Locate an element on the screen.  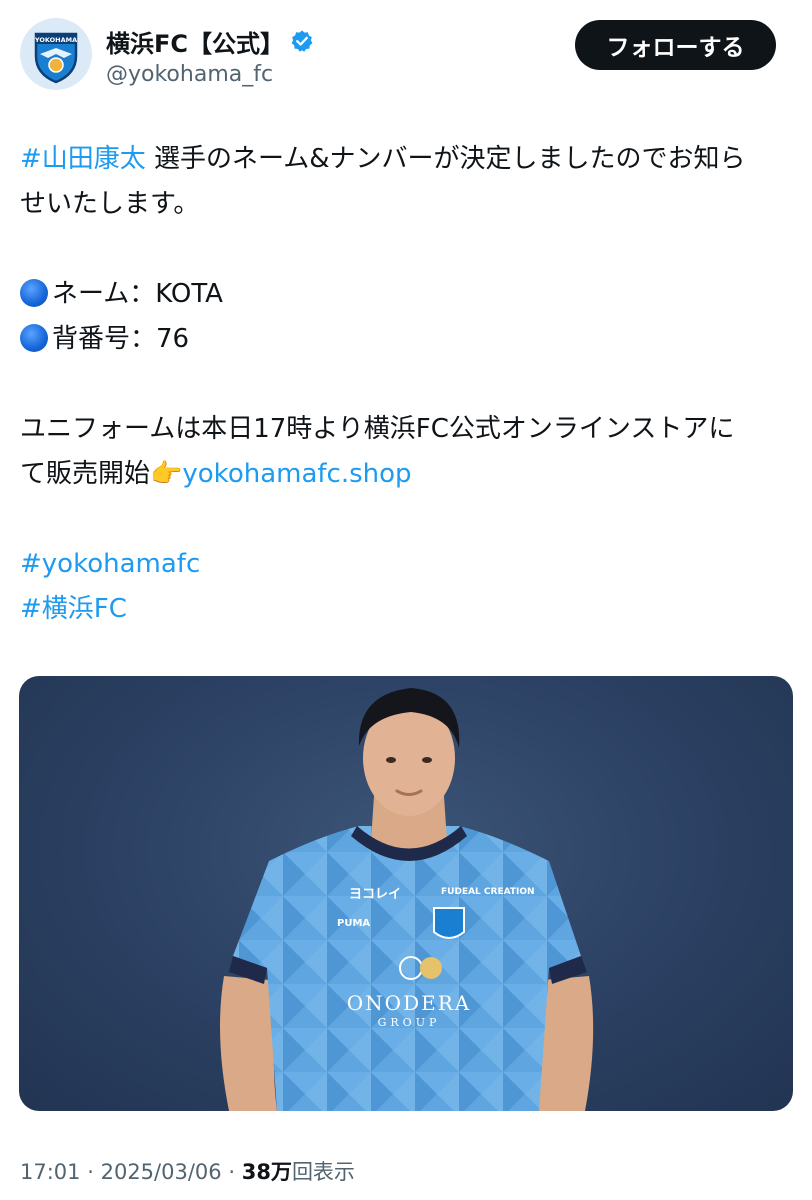
hashtag-player-link: #山田康太 is located at coordinates (83, 159).